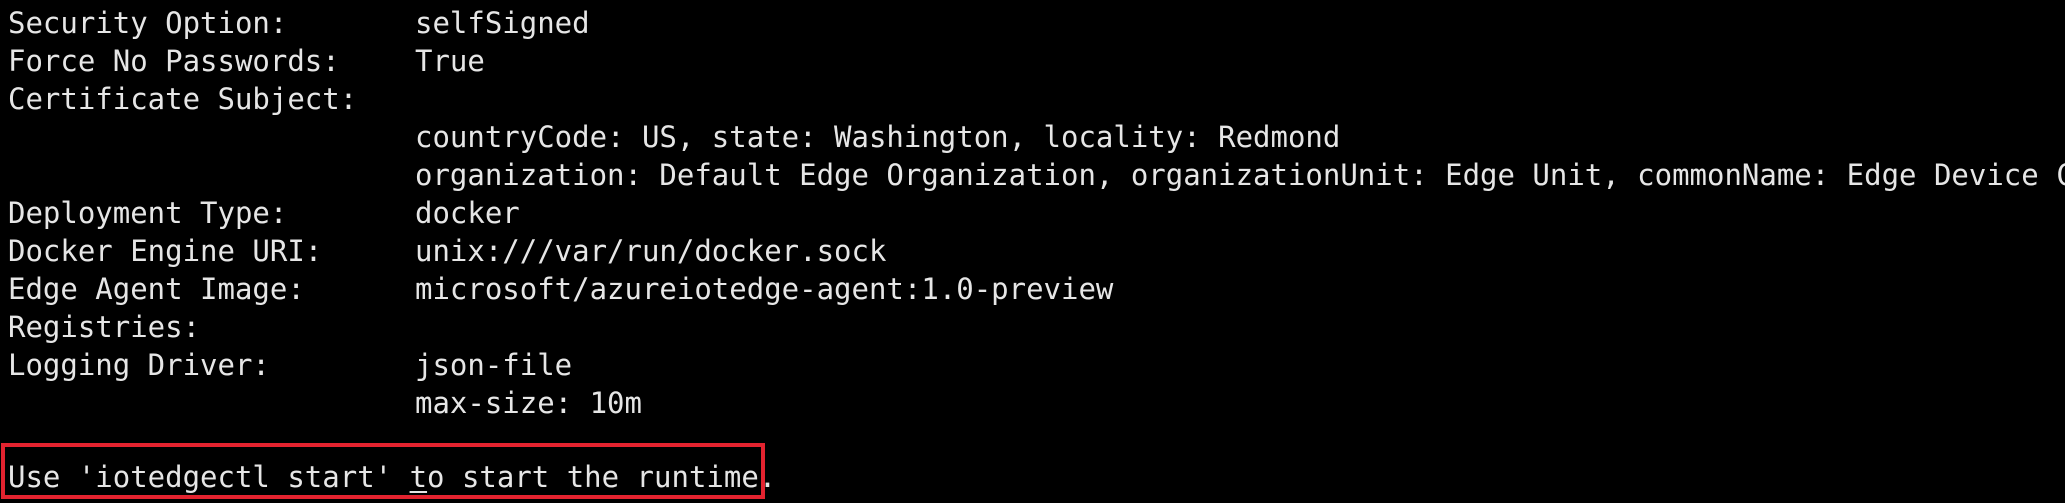 The image size is (2065, 503). Describe the element at coordinates (290, 365) in the screenshot. I see `logging-driver-row: Logging Driver: json-file` at that location.